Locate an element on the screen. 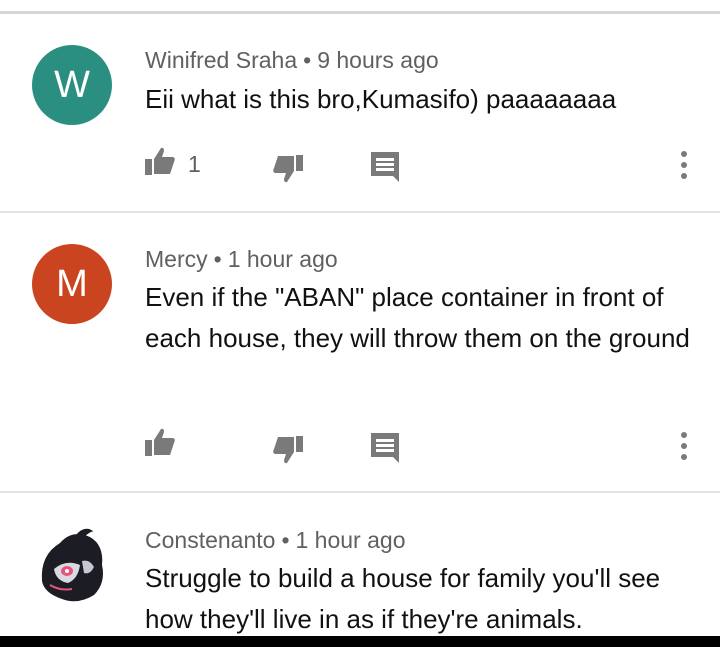  avatar: M is located at coordinates (72, 284).